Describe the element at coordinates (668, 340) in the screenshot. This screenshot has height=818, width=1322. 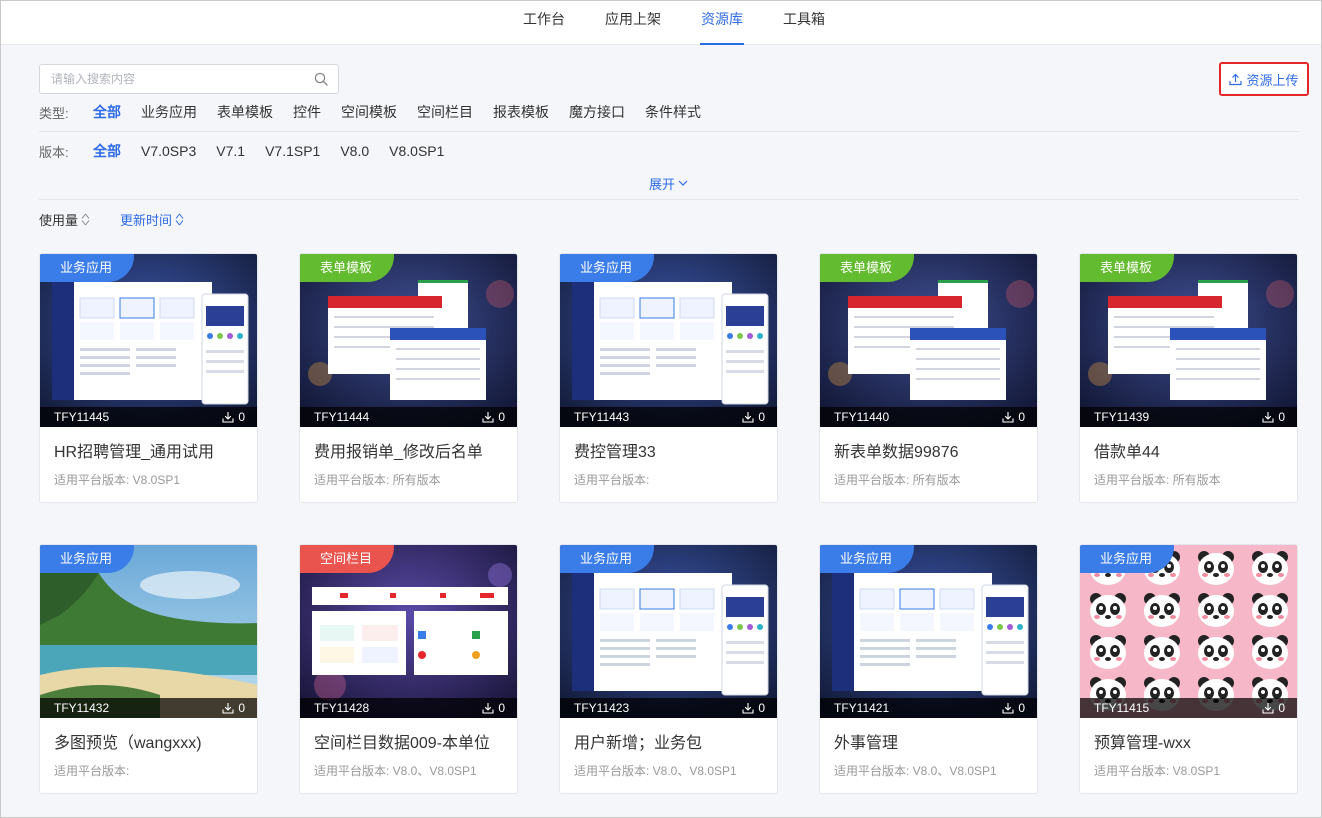
I see `card-thumbnail: 业务应用 TFY11443 0` at that location.